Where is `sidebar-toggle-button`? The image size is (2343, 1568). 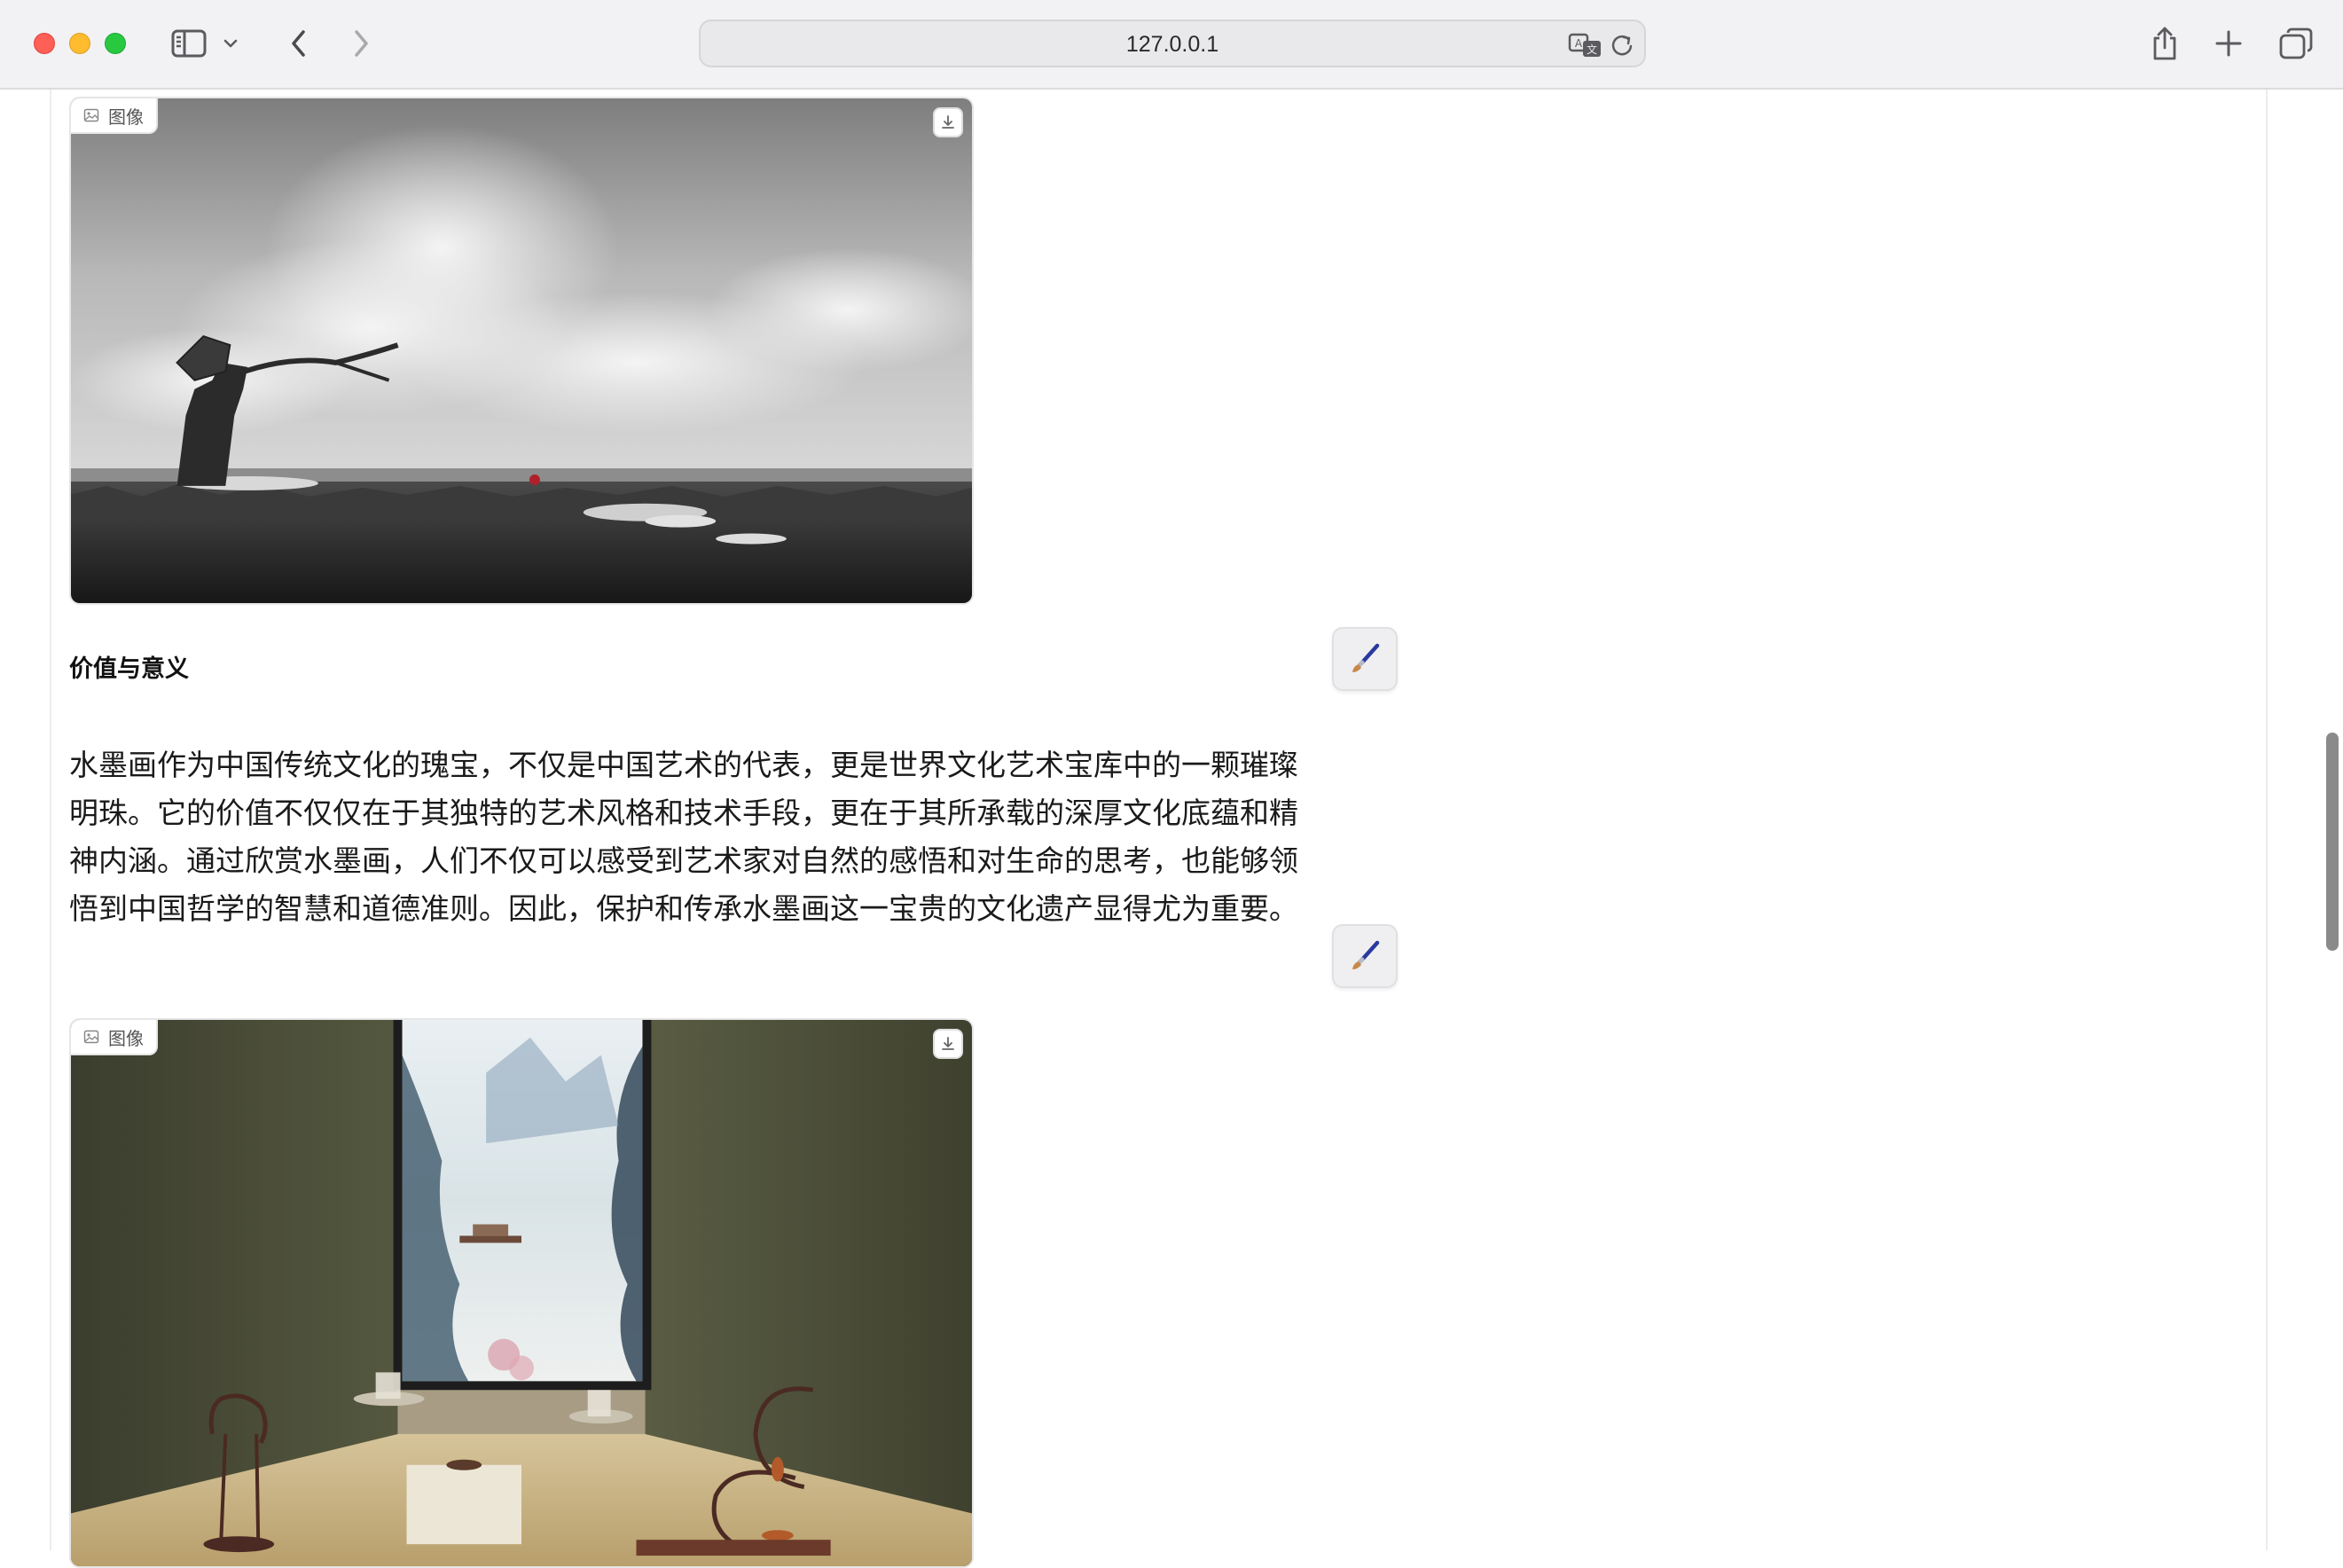
sidebar-toggle-button is located at coordinates (188, 43).